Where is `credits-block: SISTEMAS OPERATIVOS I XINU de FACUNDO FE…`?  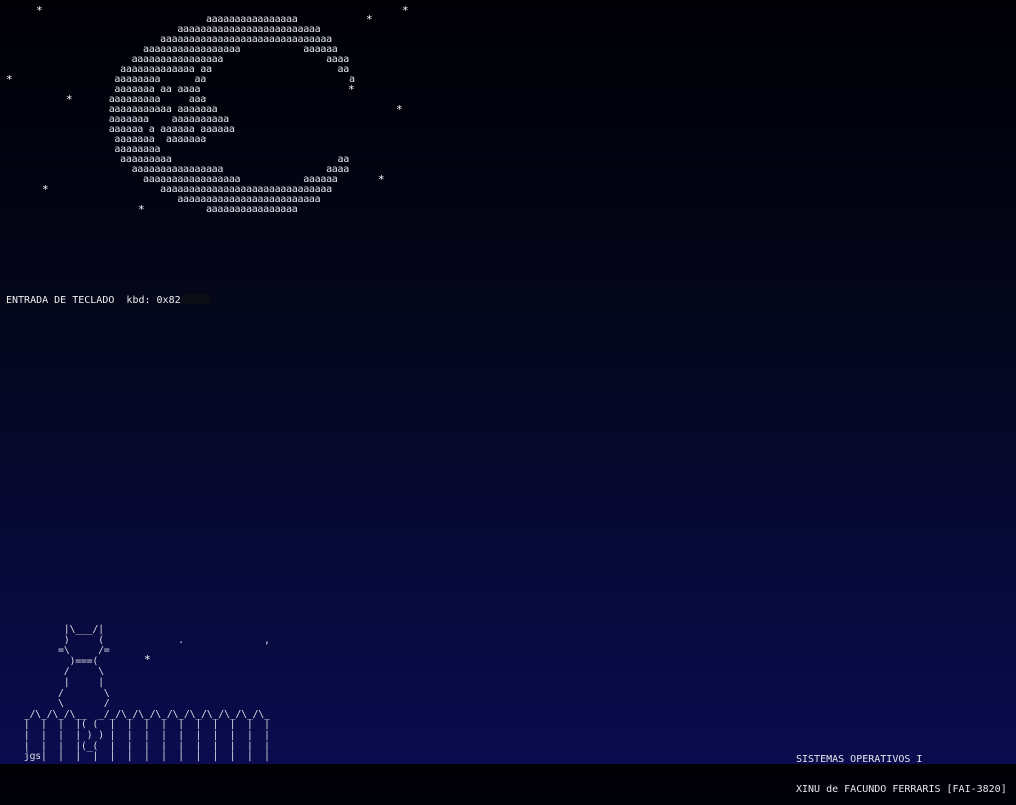 credits-block: SISTEMAS OPERATIVOS I XINU de FACUNDO FE… is located at coordinates (901, 770).